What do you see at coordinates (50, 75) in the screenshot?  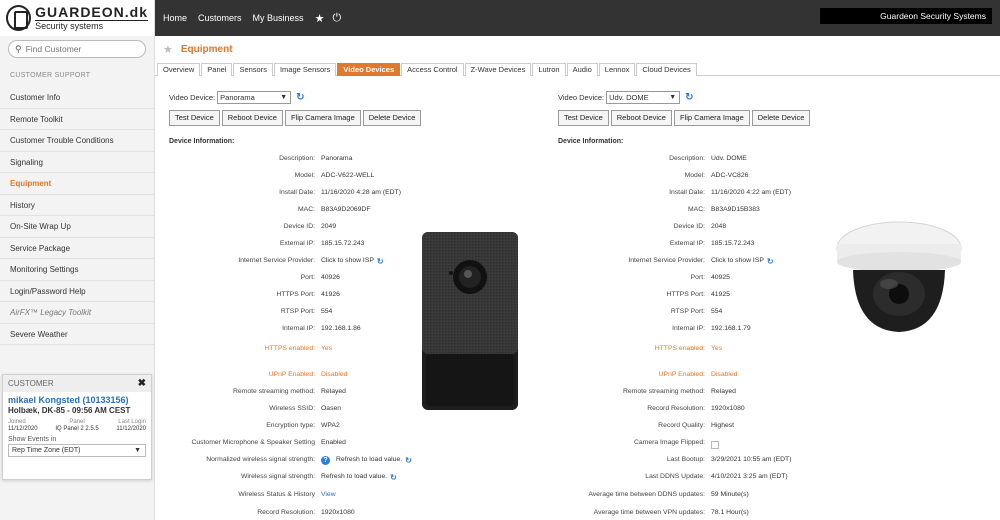 I see `section-label: CUSTOMER SUPPORT` at bounding box center [50, 75].